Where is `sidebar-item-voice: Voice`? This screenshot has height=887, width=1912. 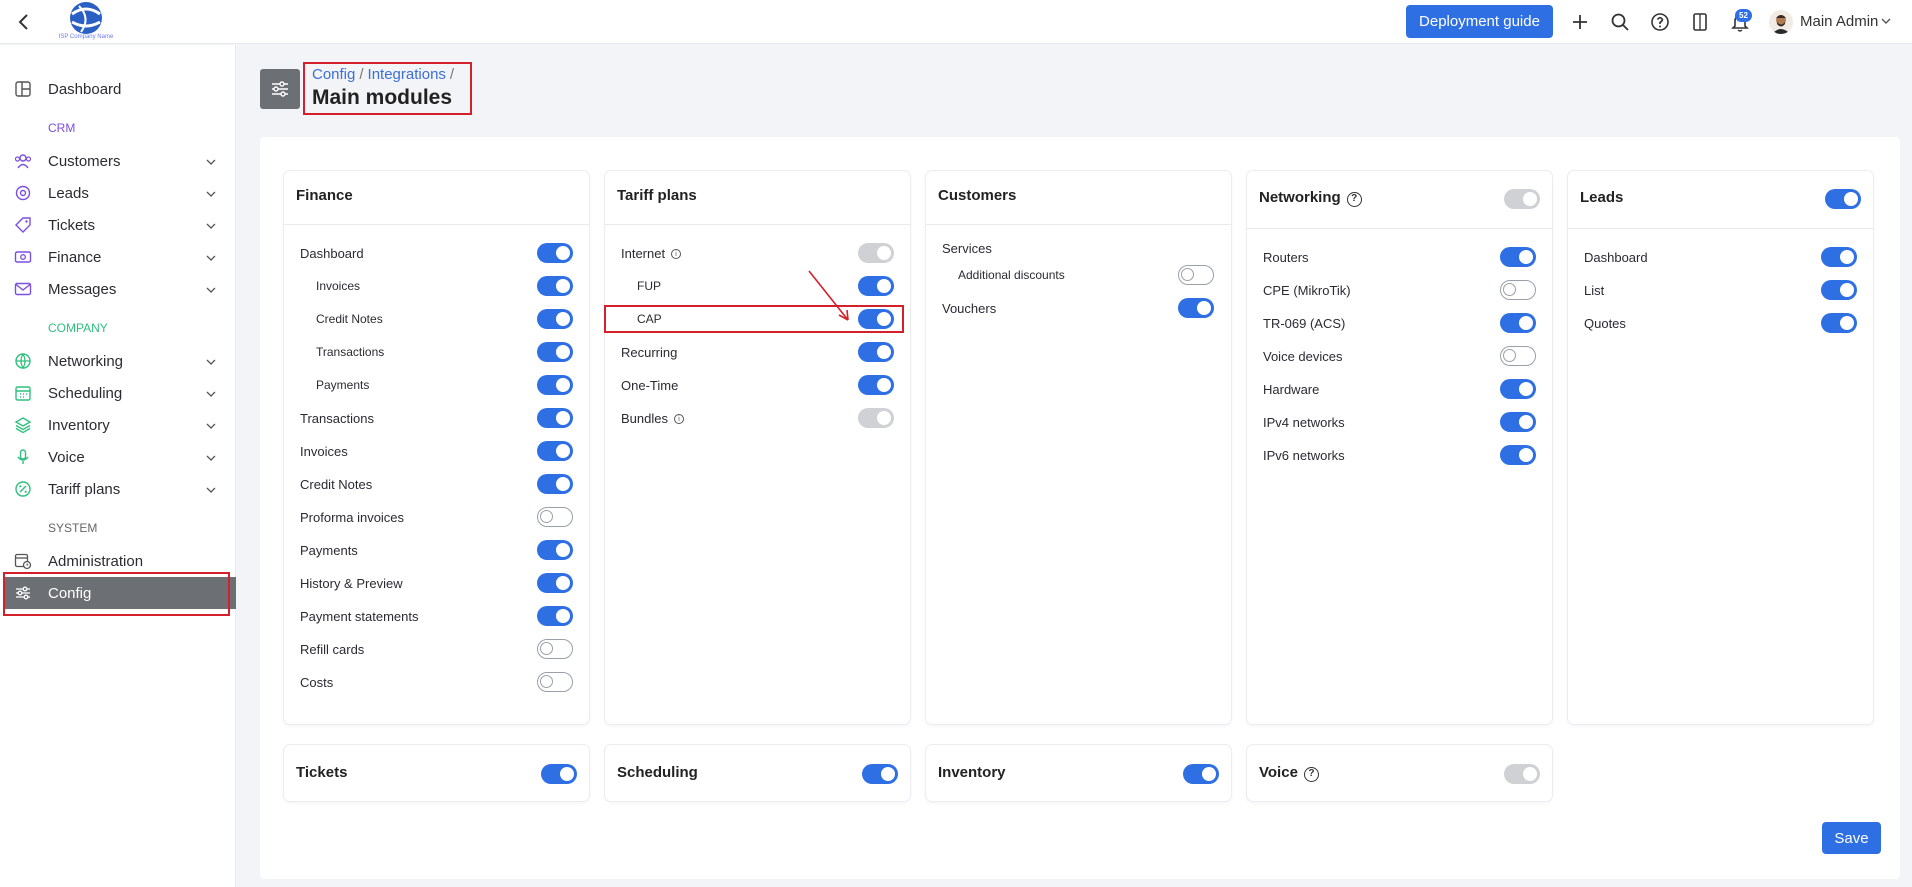 sidebar-item-voice: Voice is located at coordinates (118, 457).